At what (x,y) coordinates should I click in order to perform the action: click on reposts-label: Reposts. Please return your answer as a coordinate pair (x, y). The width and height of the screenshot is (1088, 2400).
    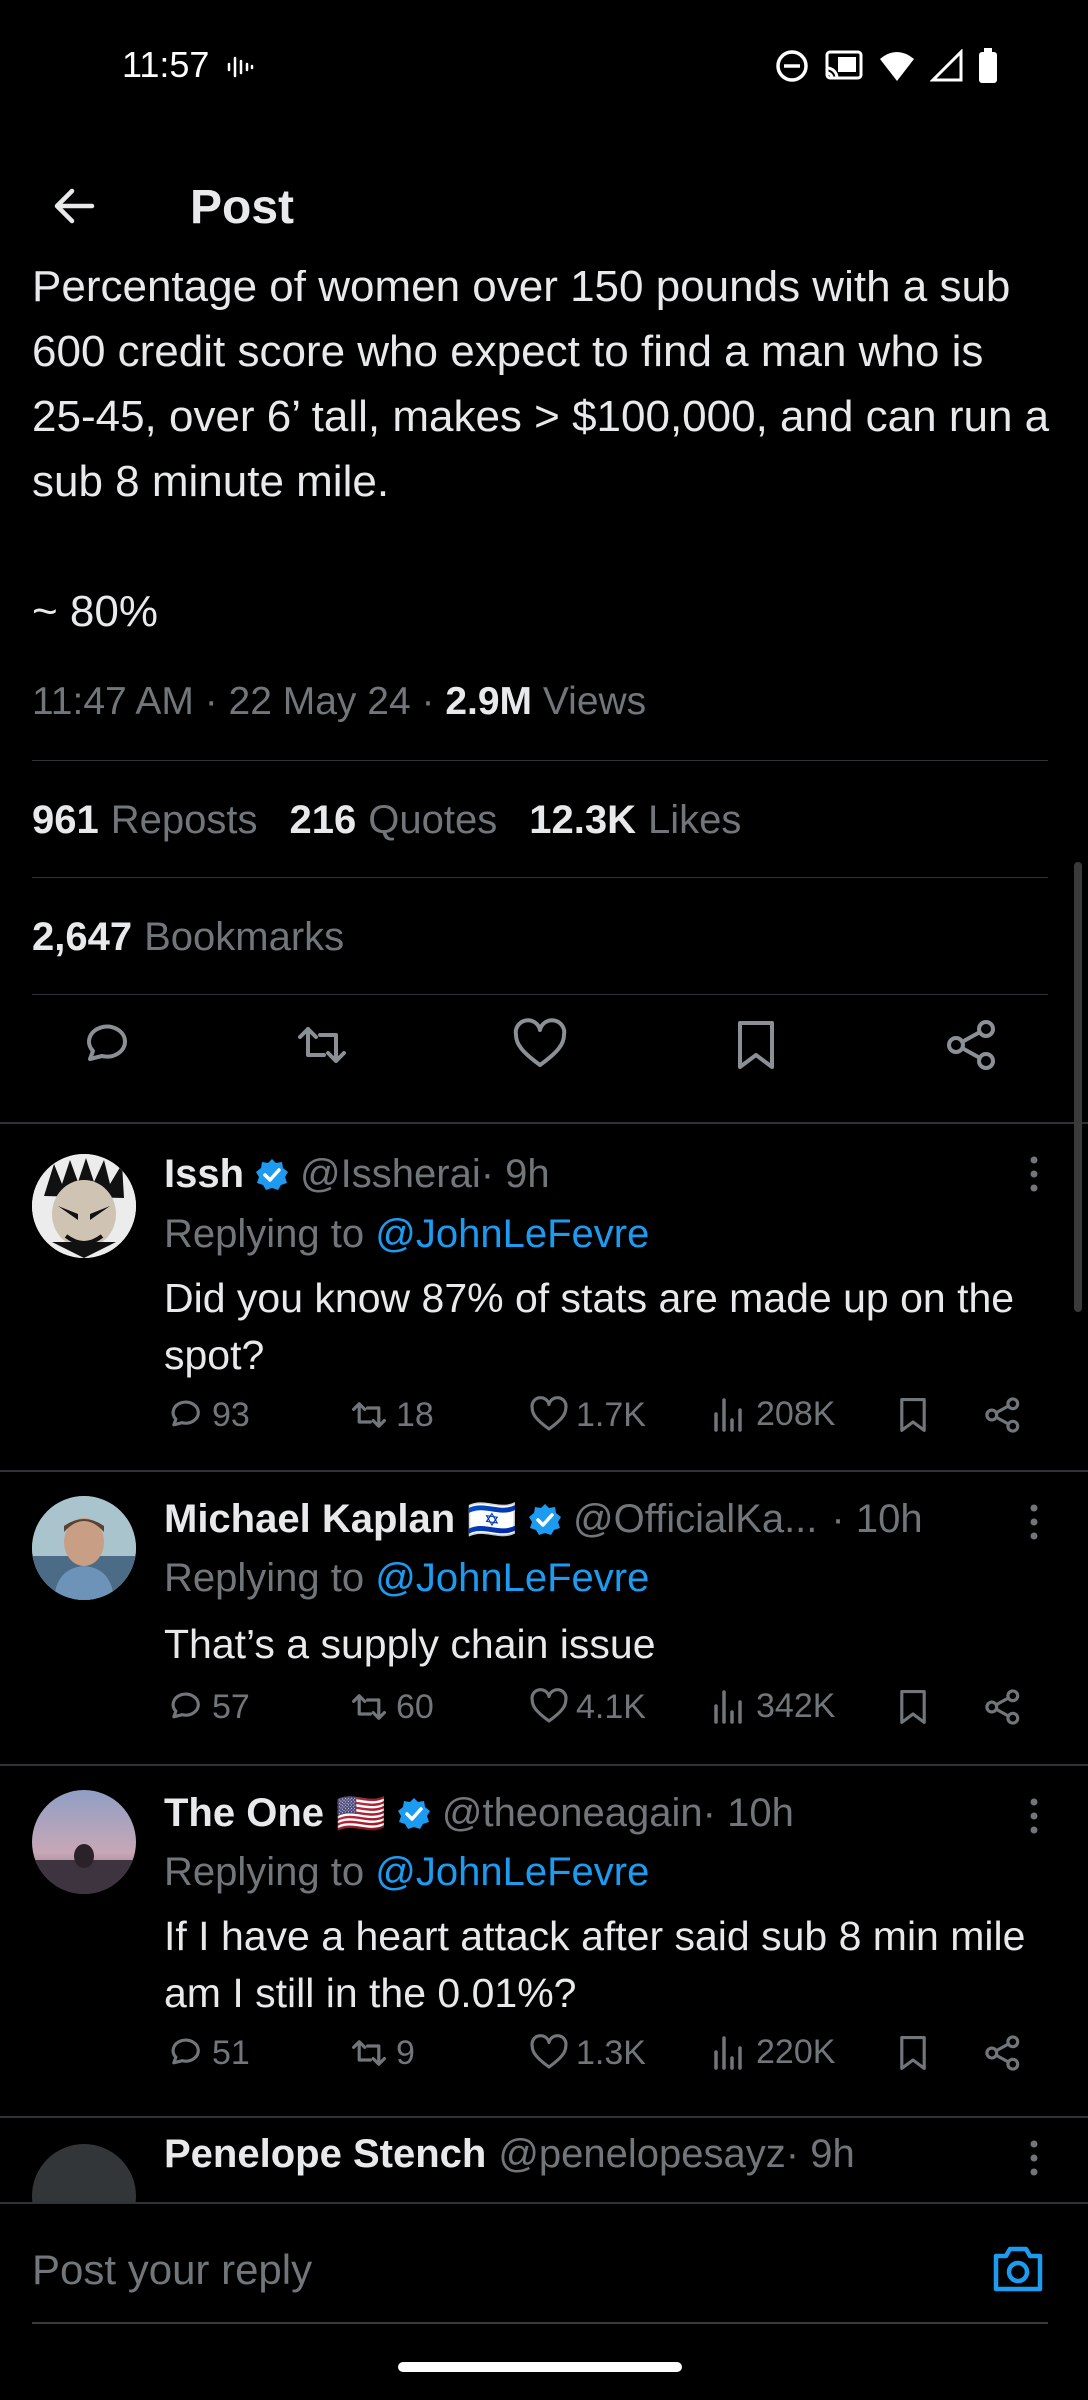
    Looking at the image, I should click on (184, 820).